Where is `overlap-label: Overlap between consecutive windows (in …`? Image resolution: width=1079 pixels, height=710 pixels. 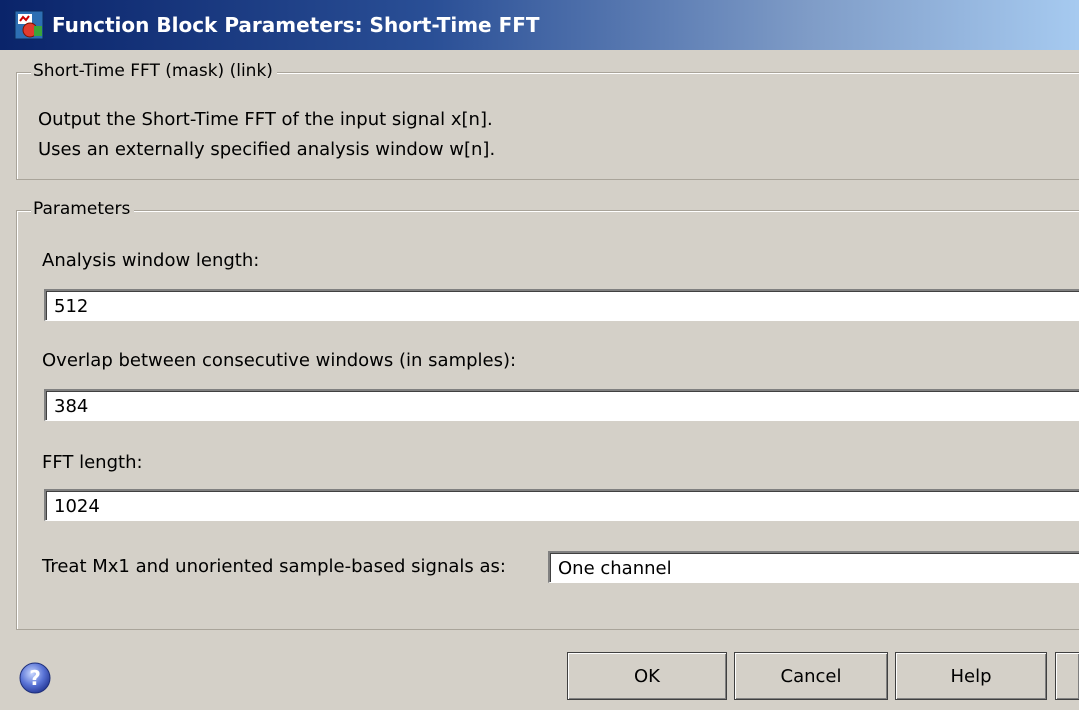
overlap-label: Overlap between consecutive windows (in … is located at coordinates (279, 360).